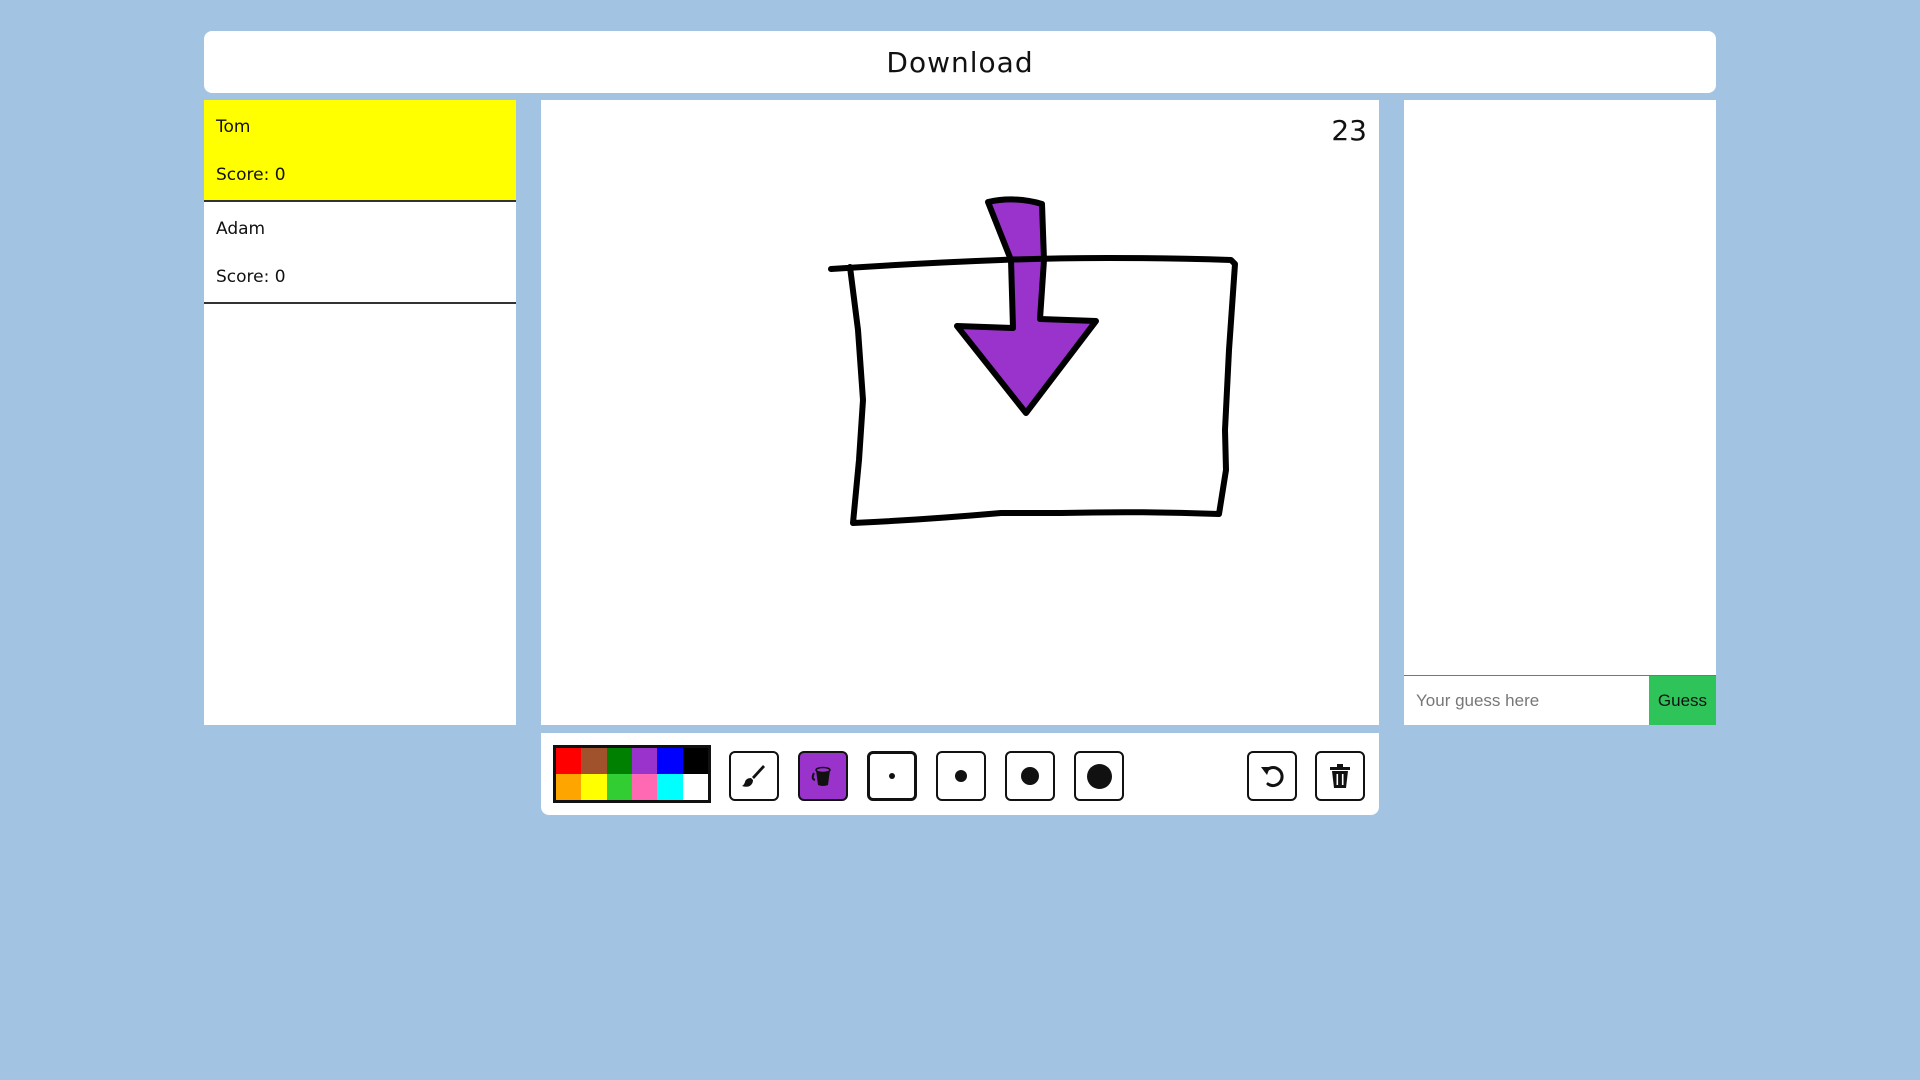 The width and height of the screenshot is (1920, 1080). I want to click on size-xlarge-icon, so click(1099, 776).